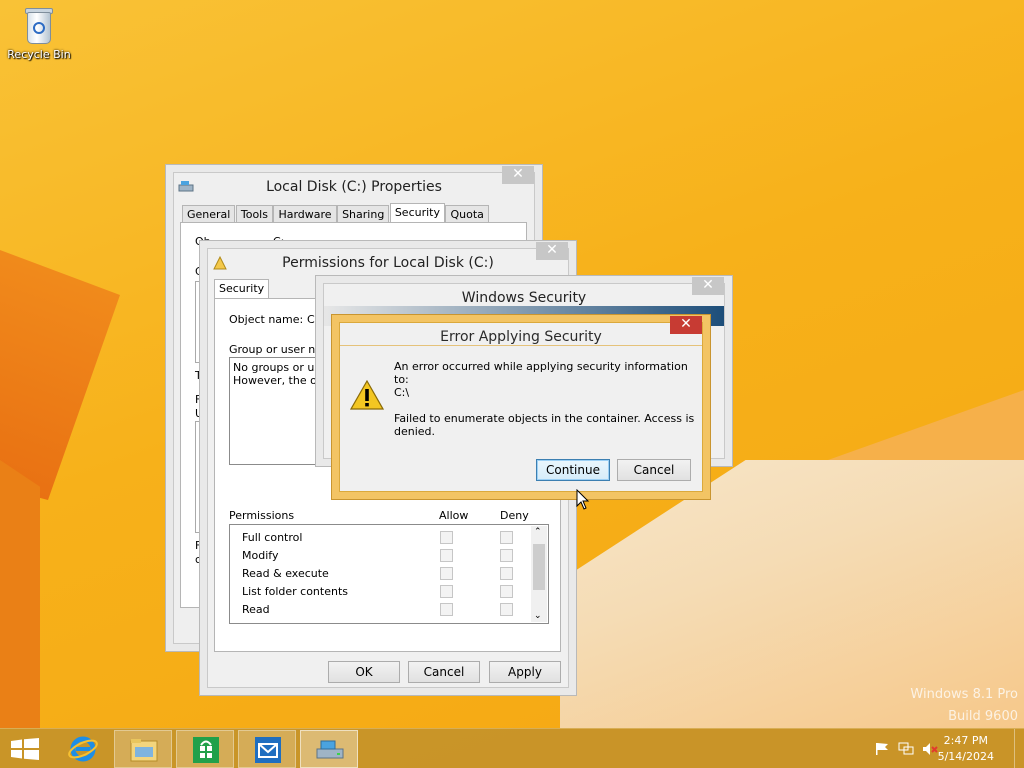 The height and width of the screenshot is (768, 1024). I want to click on taskbar-mail, so click(267, 749).